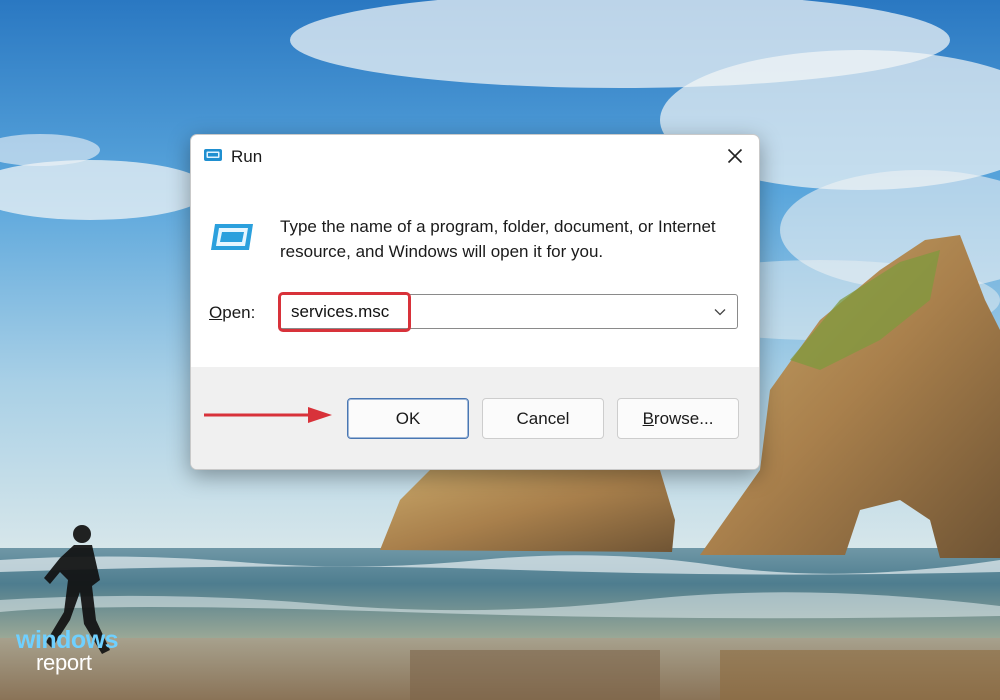 The height and width of the screenshot is (700, 1000). I want to click on dialog-title: Run, so click(247, 156).